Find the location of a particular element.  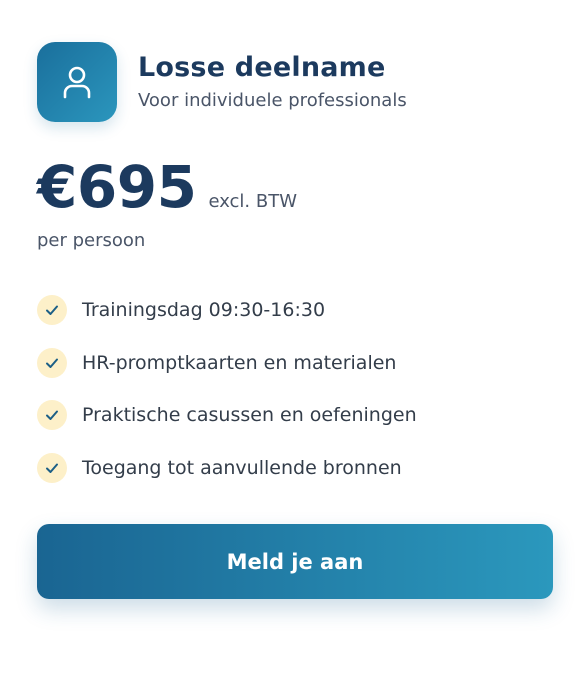

price-unit: per persoon is located at coordinates (91, 240).